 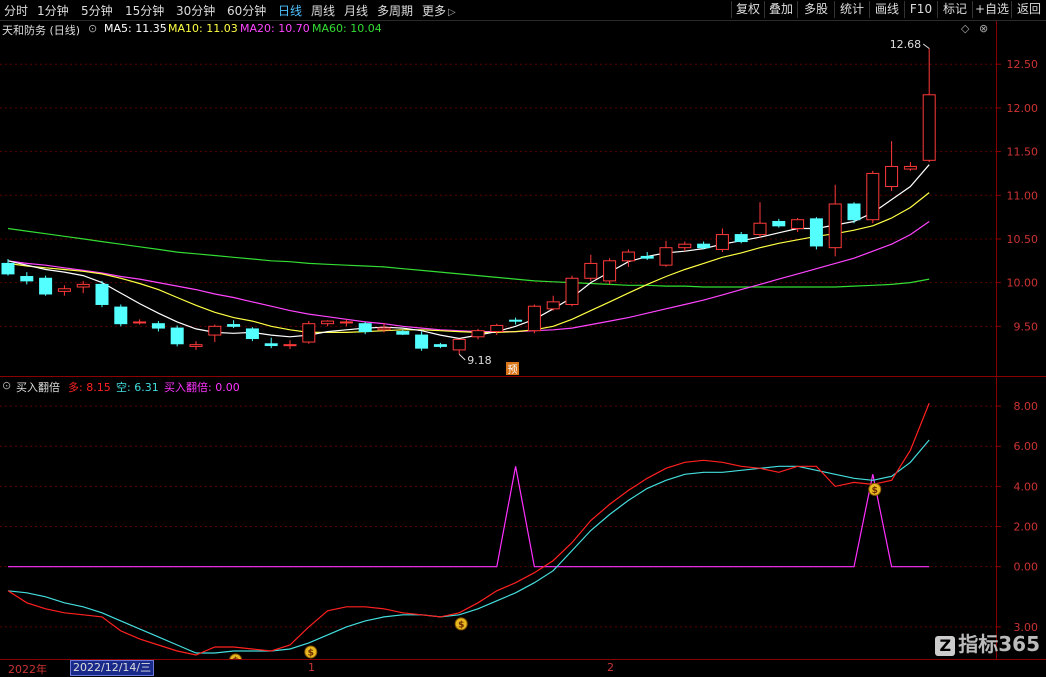 I want to click on ma20-line, so click(x=468, y=277).